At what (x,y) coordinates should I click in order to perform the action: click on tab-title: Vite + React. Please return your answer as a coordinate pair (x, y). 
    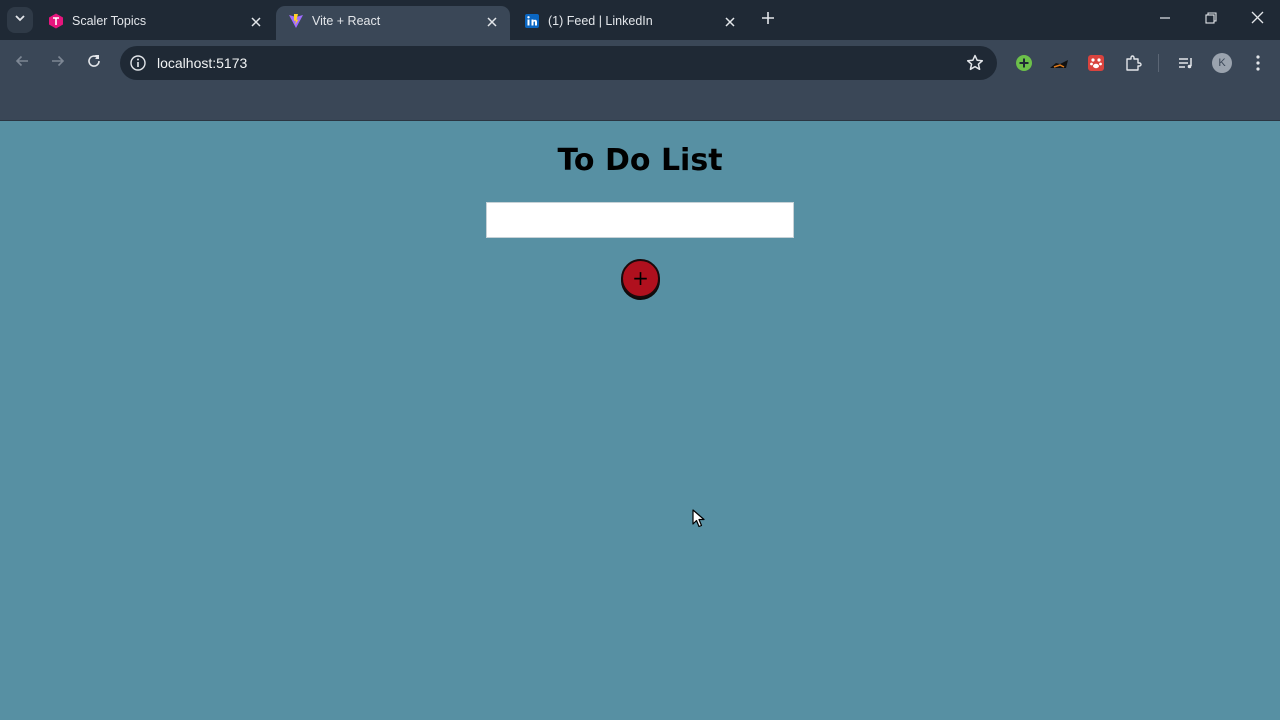
    Looking at the image, I should click on (346, 21).